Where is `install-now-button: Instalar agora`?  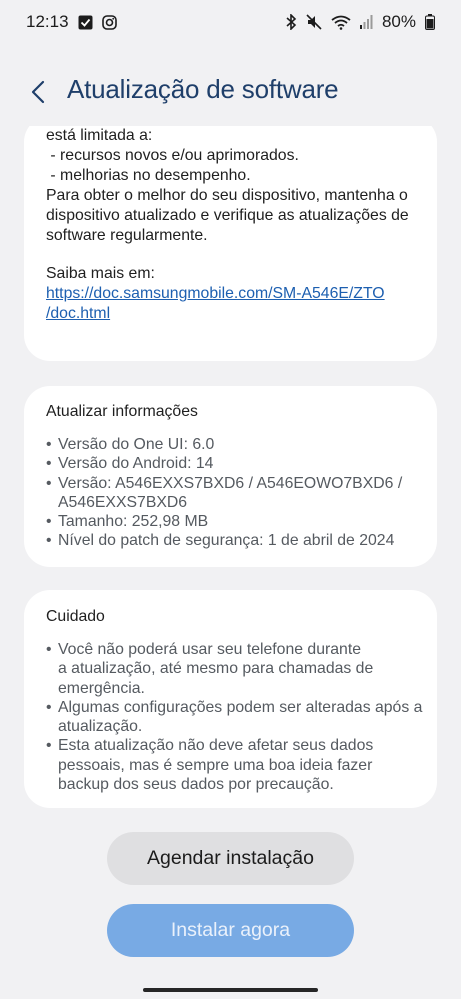
install-now-button: Instalar agora is located at coordinates (230, 930).